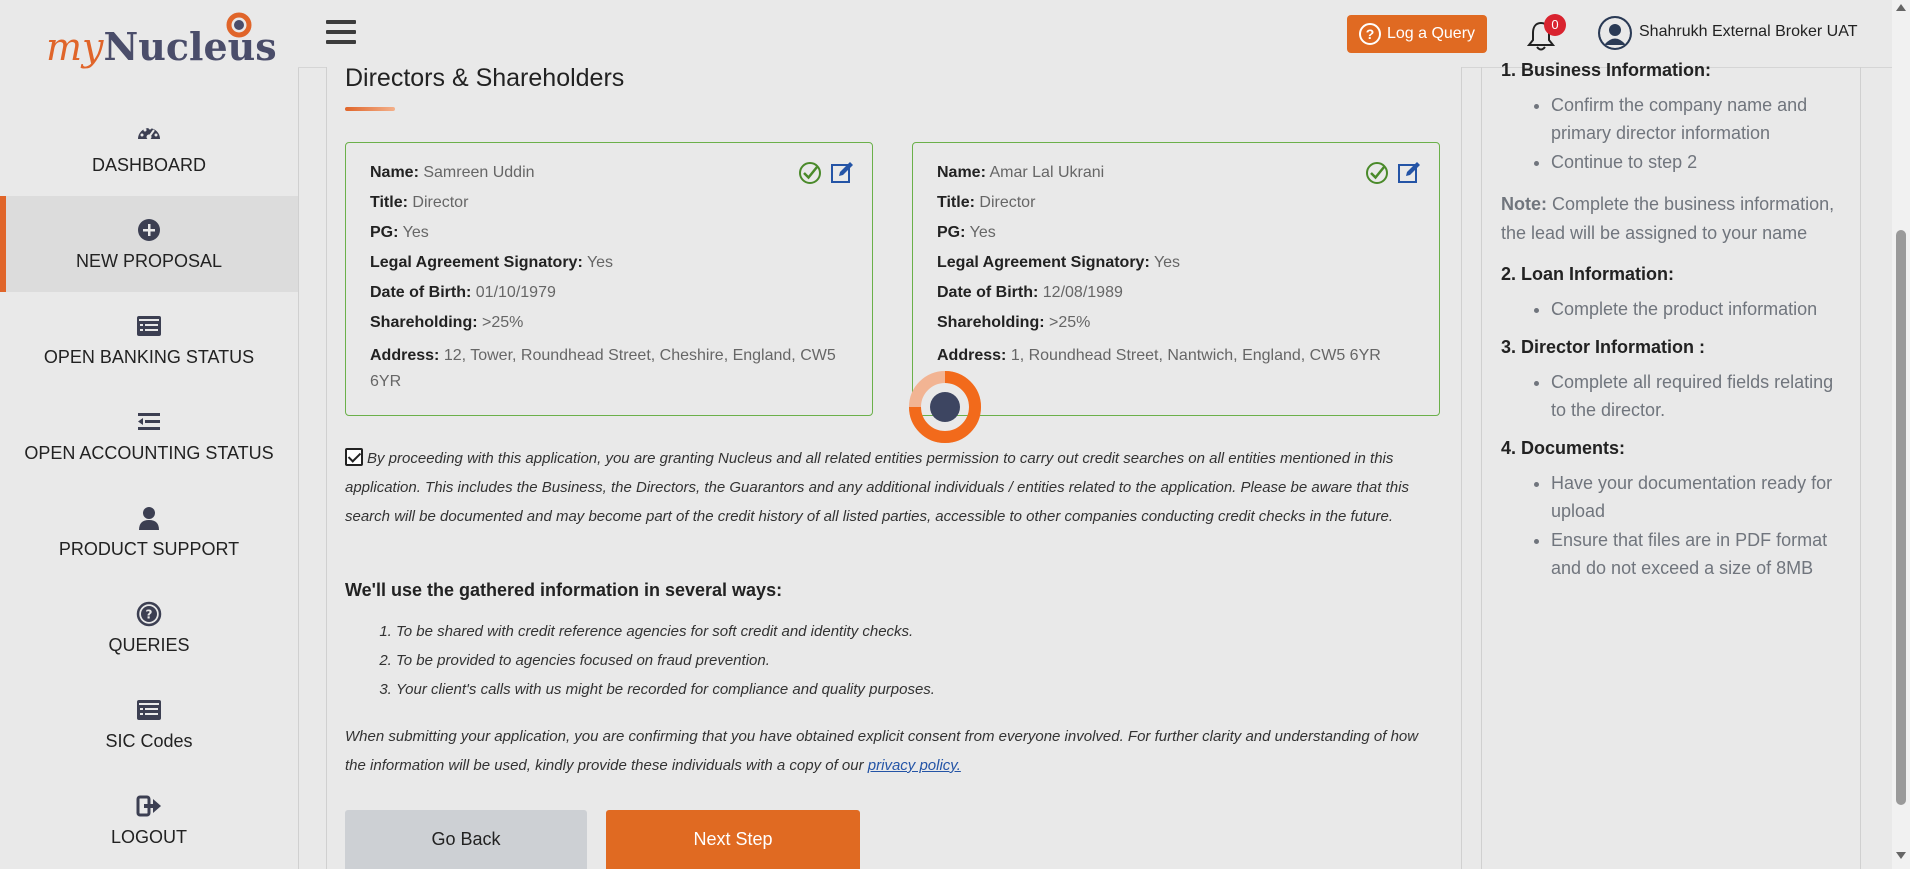 The image size is (1910, 869). What do you see at coordinates (149, 260) in the screenshot?
I see `nav-label: NEW PROPOSAL` at bounding box center [149, 260].